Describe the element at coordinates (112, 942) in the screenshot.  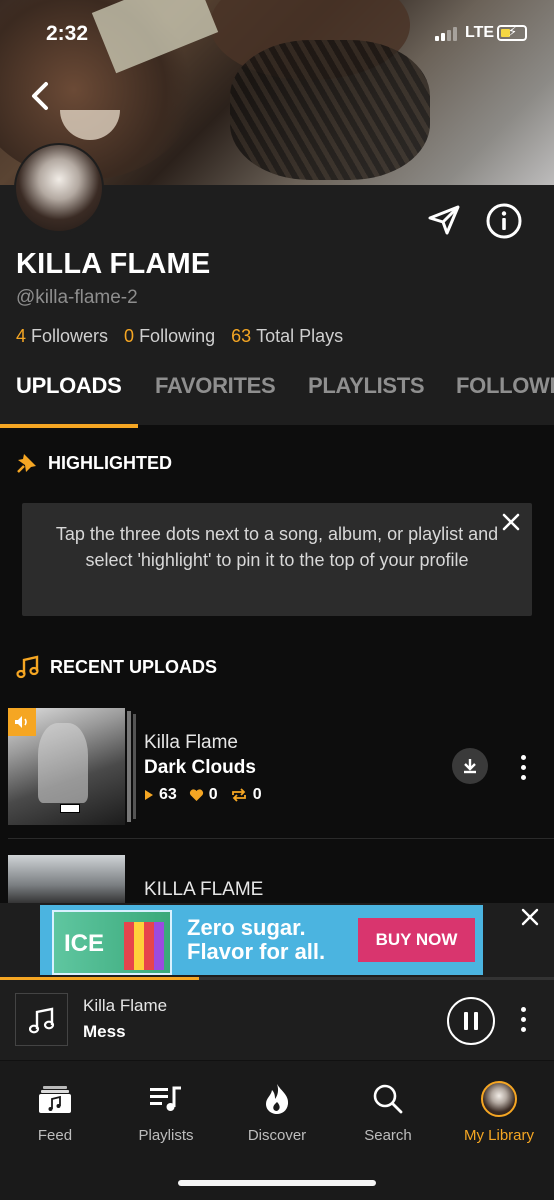
I see `product-image: ICE` at that location.